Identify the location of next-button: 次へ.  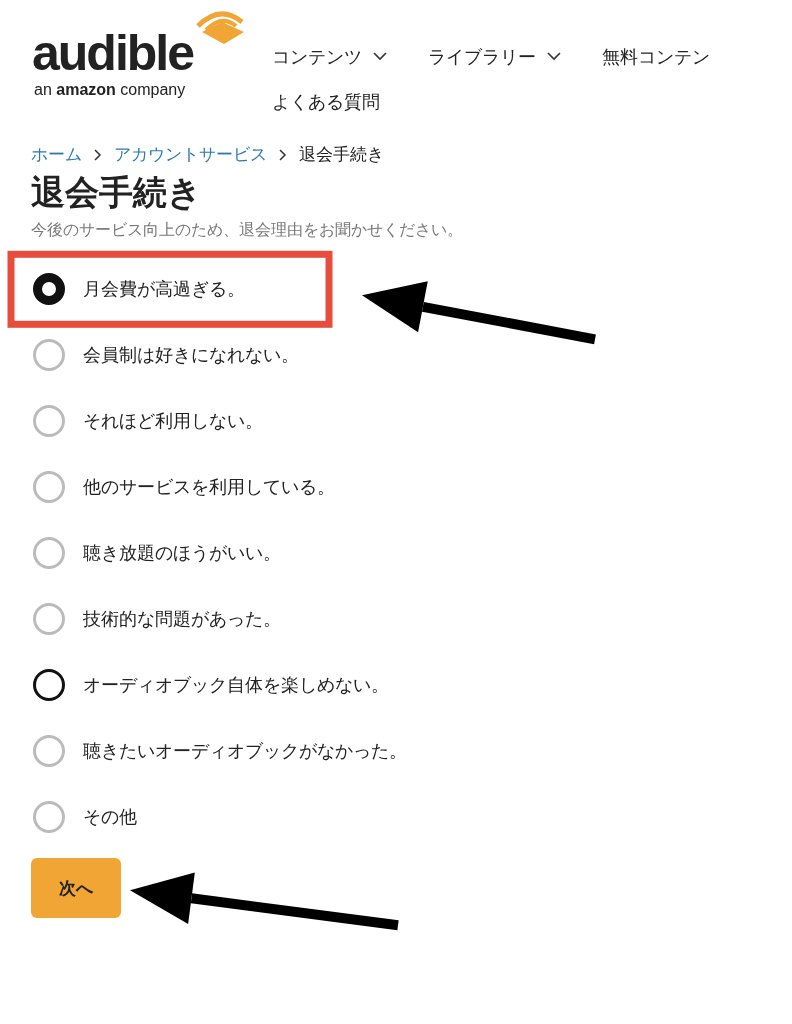
(76, 888).